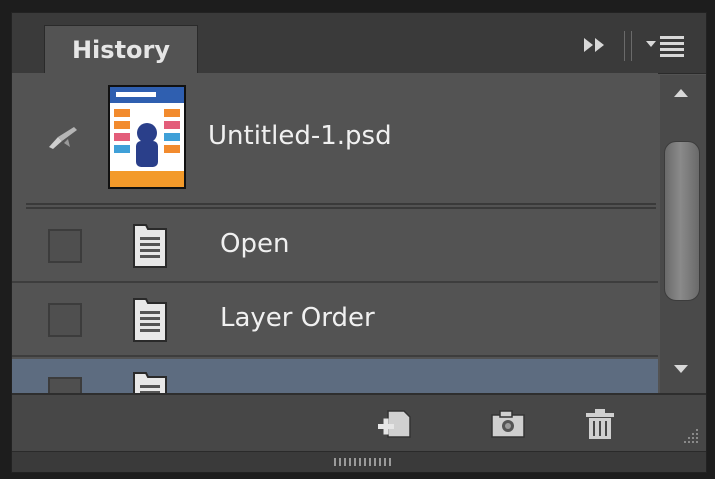 This screenshot has width=715, height=479. What do you see at coordinates (665, 45) in the screenshot?
I see `panel-menu-icon` at bounding box center [665, 45].